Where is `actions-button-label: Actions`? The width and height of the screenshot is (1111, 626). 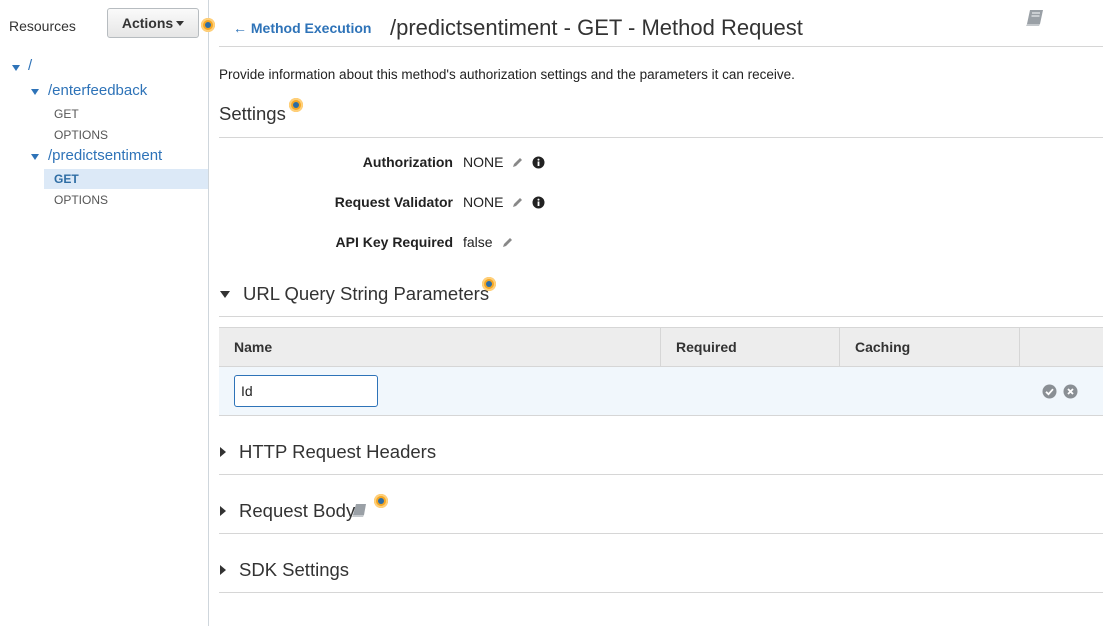 actions-button-label: Actions is located at coordinates (147, 23).